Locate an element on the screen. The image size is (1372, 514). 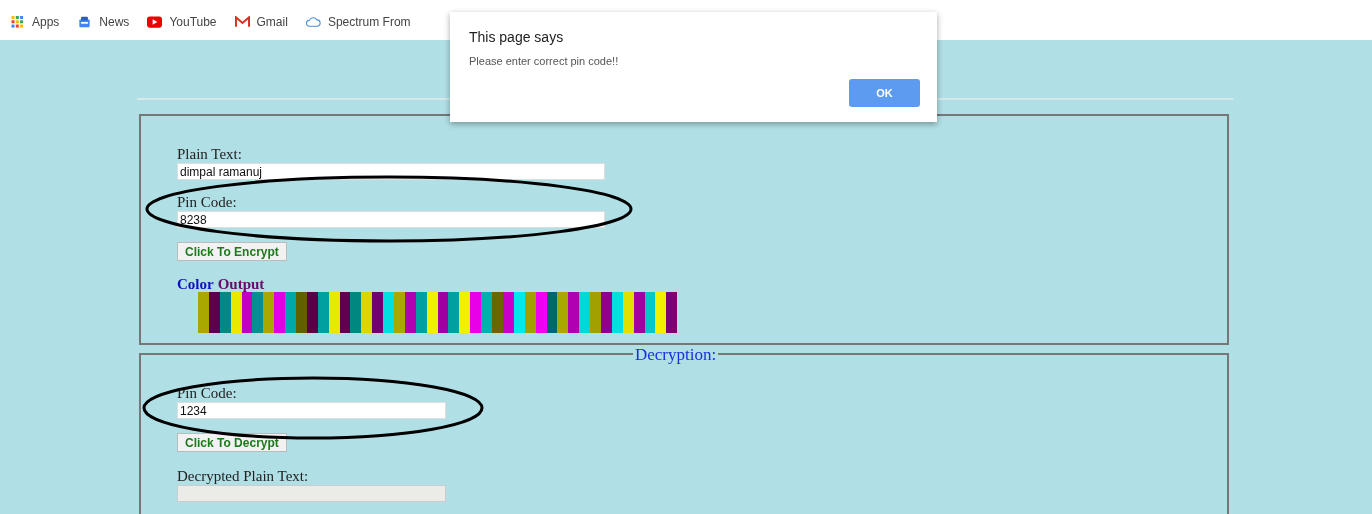
output-heading: Color is located at coordinates (195, 284).